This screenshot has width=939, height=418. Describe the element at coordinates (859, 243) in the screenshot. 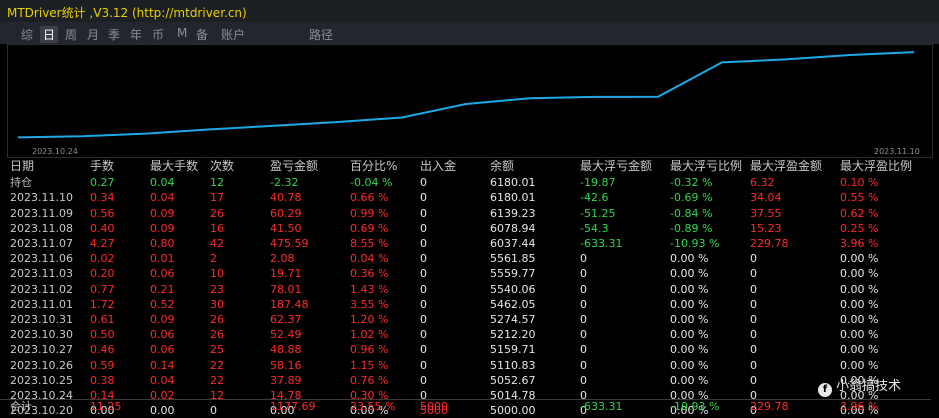

I see `table-cell: 3.96 %` at that location.